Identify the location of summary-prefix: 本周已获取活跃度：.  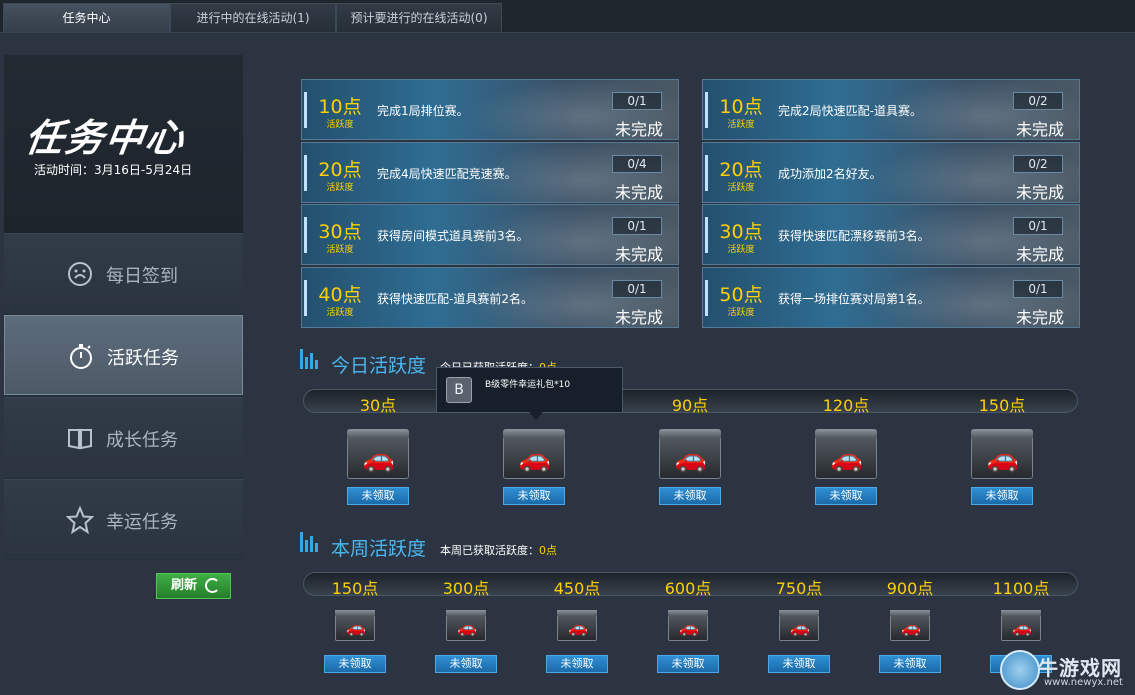
(489, 550).